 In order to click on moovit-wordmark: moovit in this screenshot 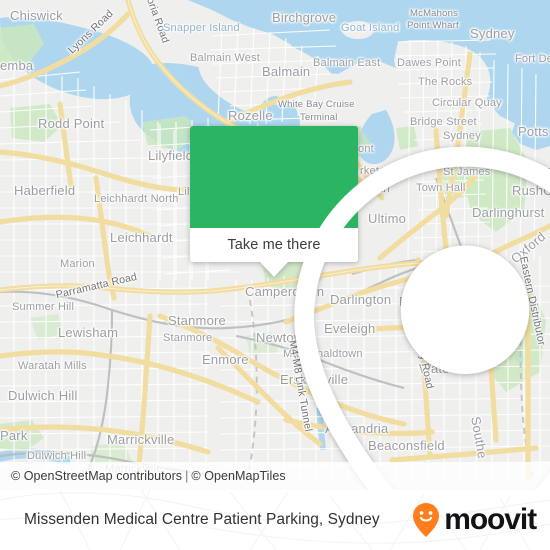, I will do `click(490, 519)`.